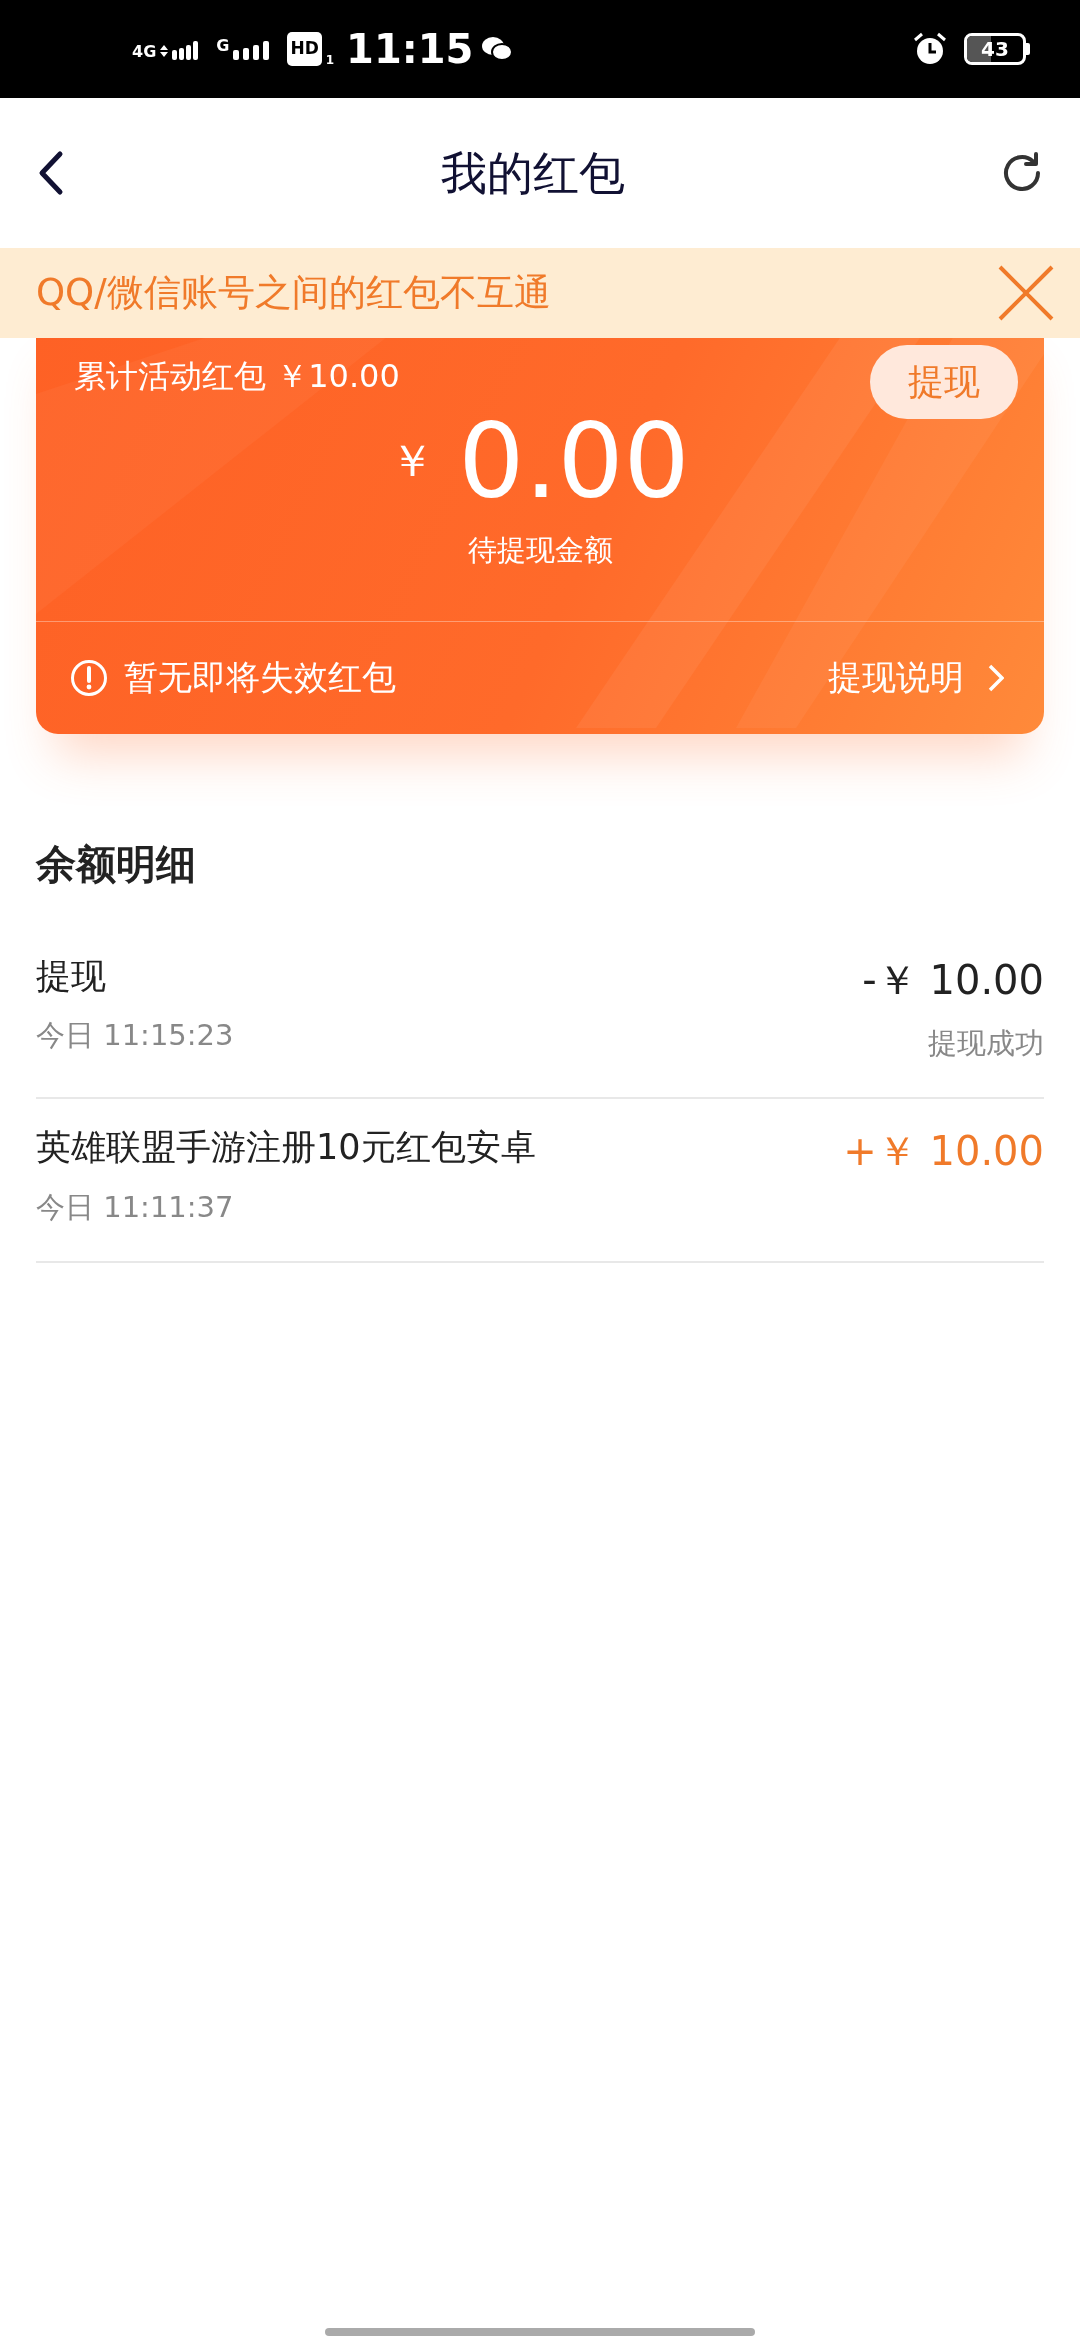 This screenshot has height=2340, width=1080. Describe the element at coordinates (135, 1207) in the screenshot. I see `transaction-time: 今日 11:11:37` at that location.